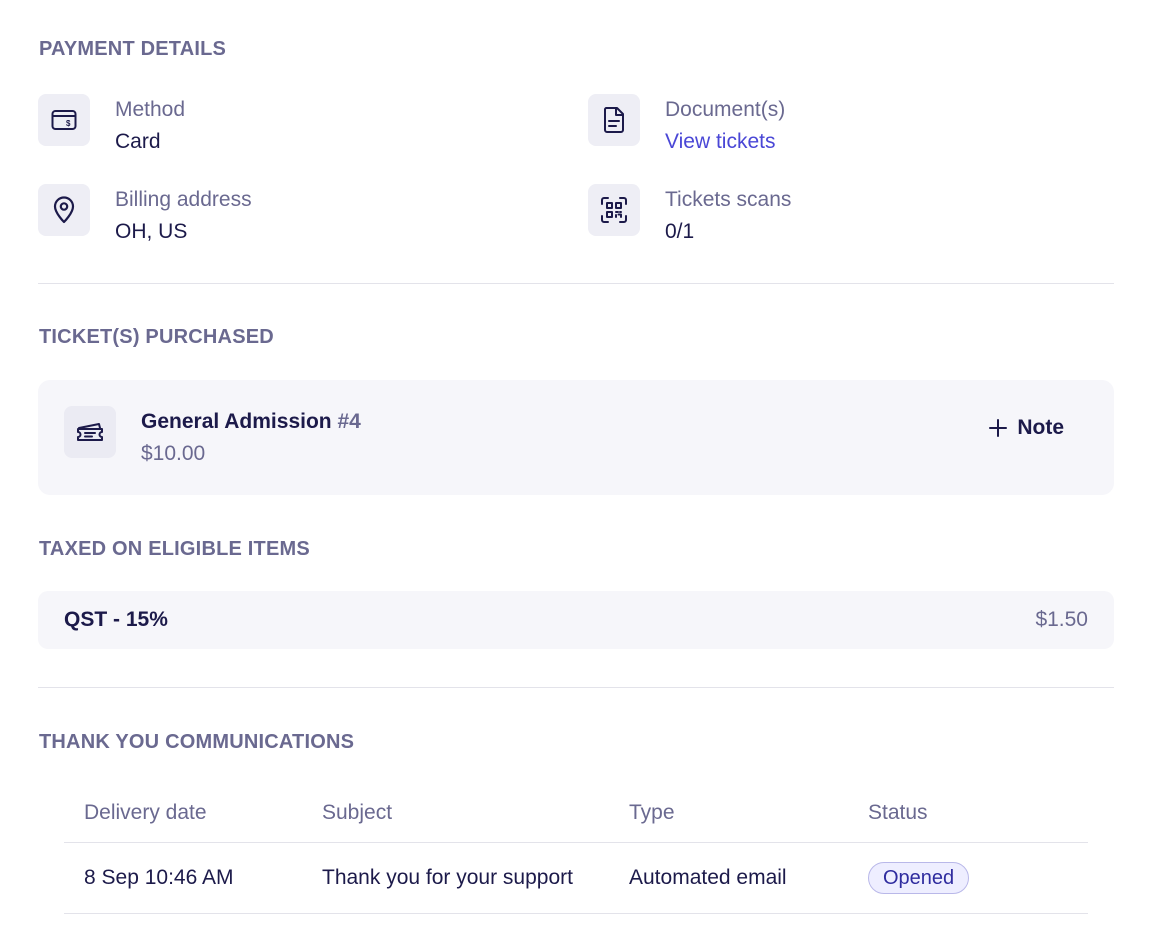 The width and height of the screenshot is (1152, 942). Describe the element at coordinates (652, 813) in the screenshot. I see `column-header-type: Type` at that location.